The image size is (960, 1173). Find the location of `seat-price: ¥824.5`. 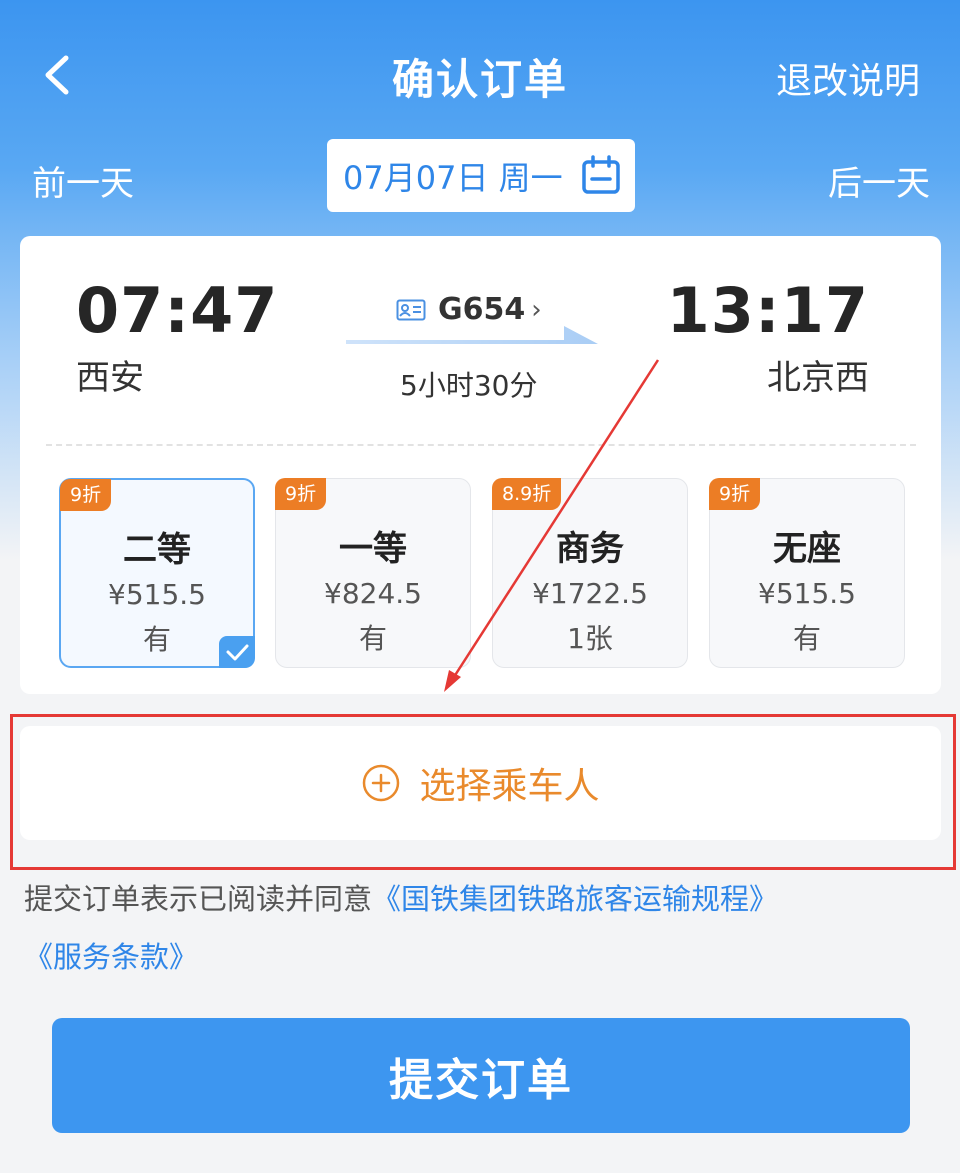

seat-price: ¥824.5 is located at coordinates (373, 593).